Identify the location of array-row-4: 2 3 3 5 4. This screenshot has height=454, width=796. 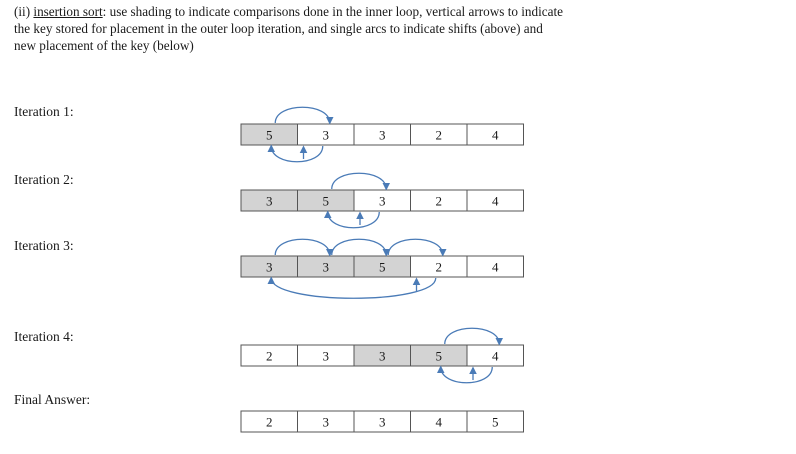
(382, 355).